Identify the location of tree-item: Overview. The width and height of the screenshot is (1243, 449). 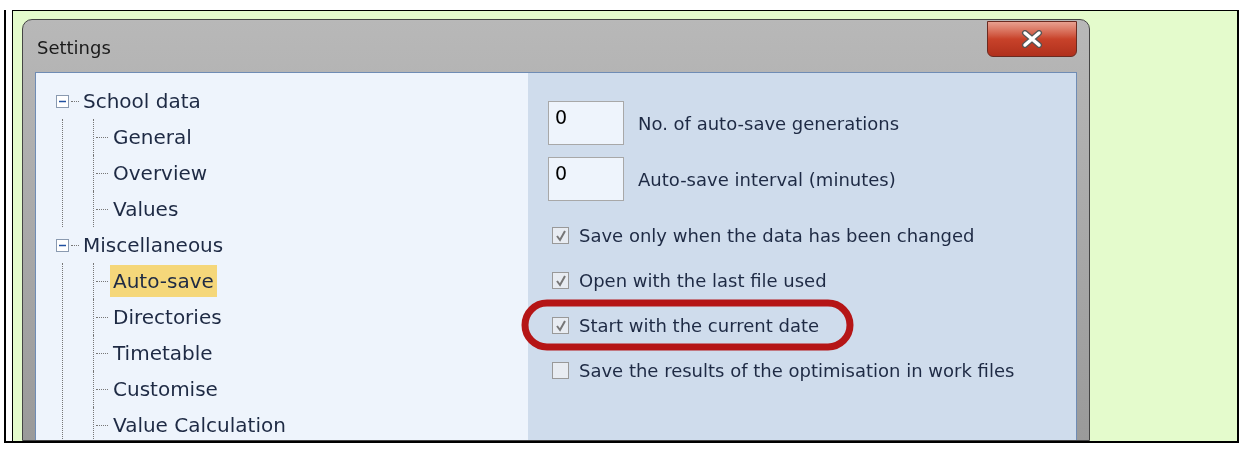
(160, 173).